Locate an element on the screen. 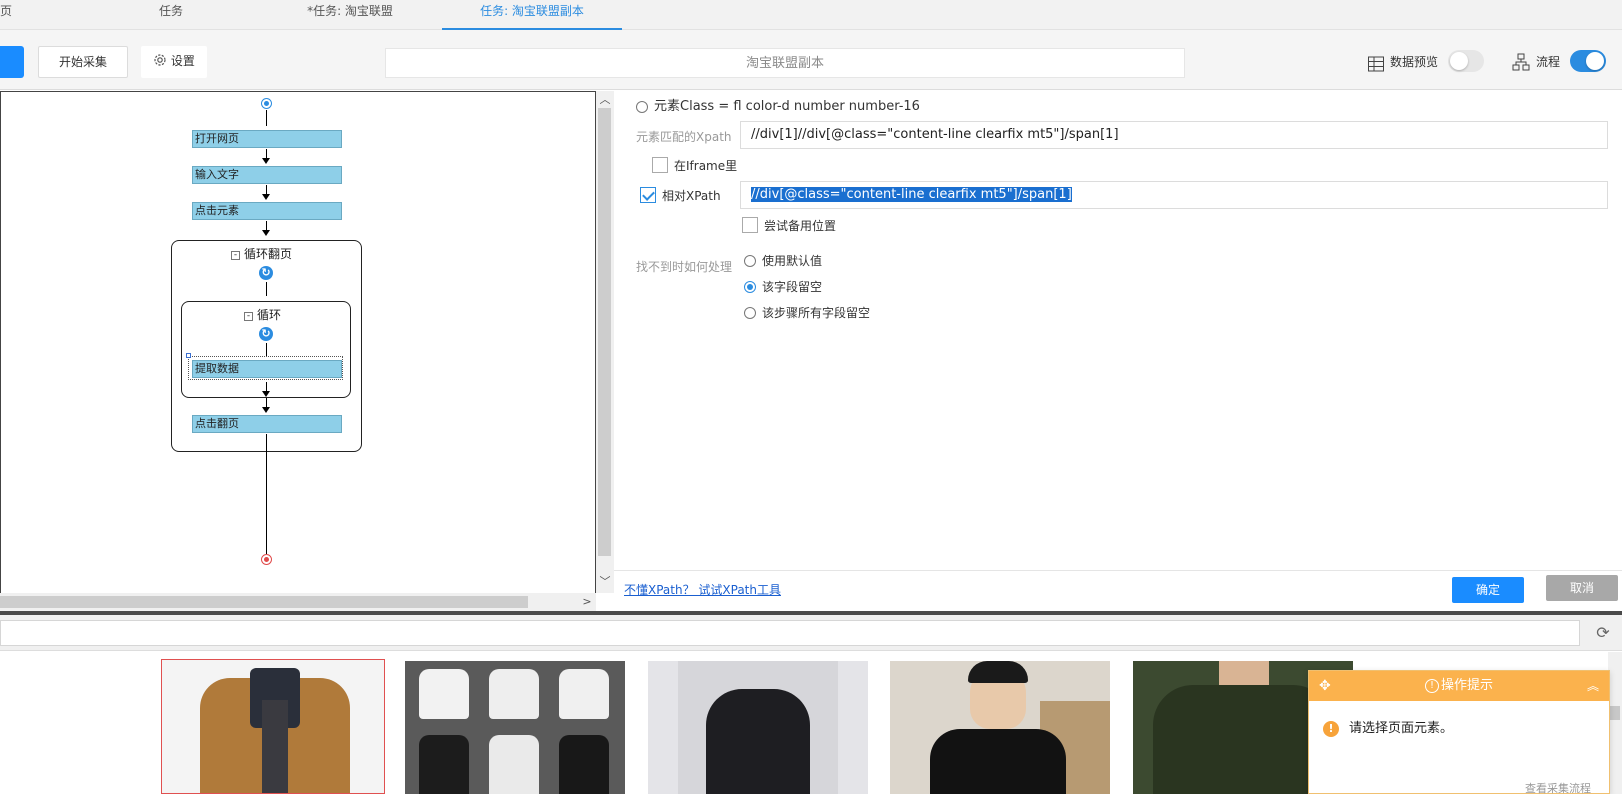  scroll-up-icon: ︿ is located at coordinates (605, 100).